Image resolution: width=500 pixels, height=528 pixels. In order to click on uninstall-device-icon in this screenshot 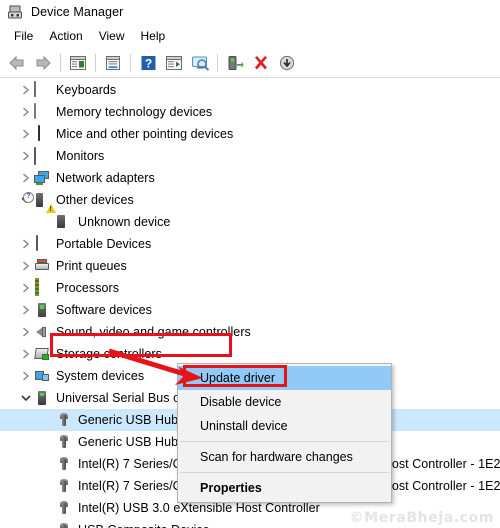, I will do `click(261, 63)`.